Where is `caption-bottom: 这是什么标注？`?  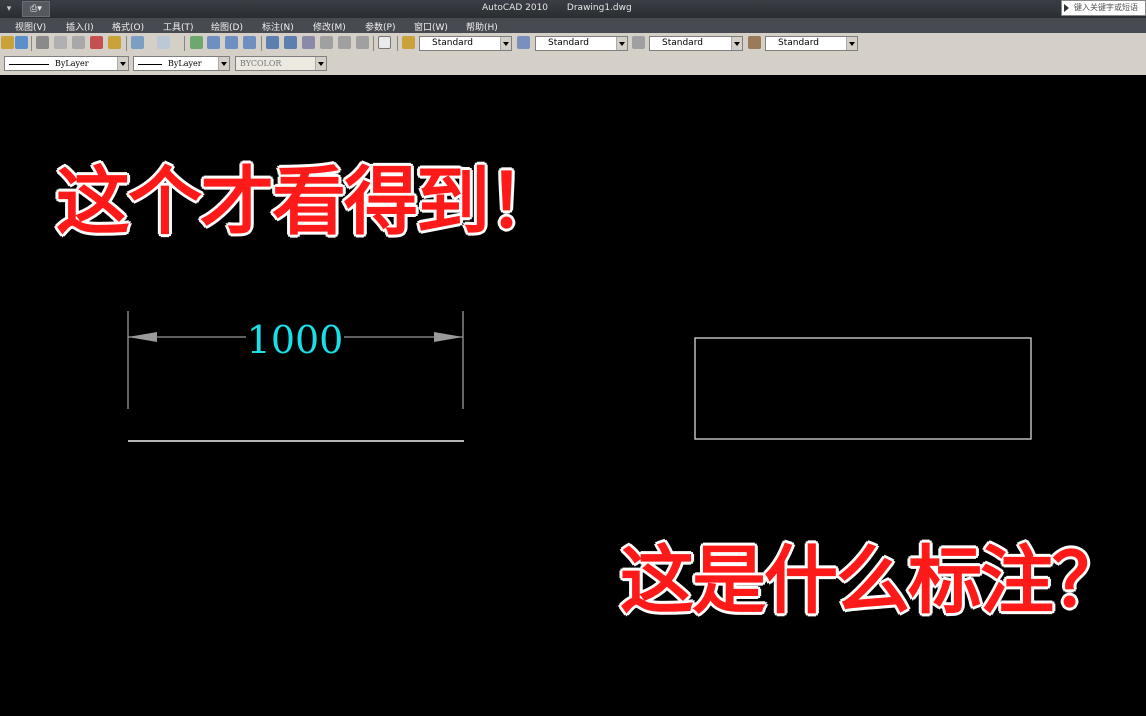
caption-bottom: 这是什么标注？ is located at coordinates (873, 581).